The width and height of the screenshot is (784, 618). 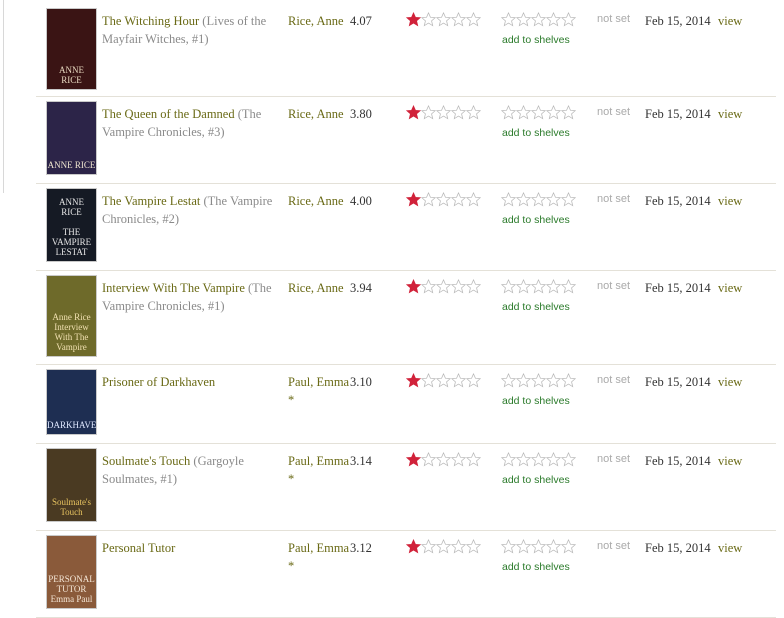 I want to click on book-cover: PERSONAL TUTOR Emma Paul, so click(x=71, y=572).